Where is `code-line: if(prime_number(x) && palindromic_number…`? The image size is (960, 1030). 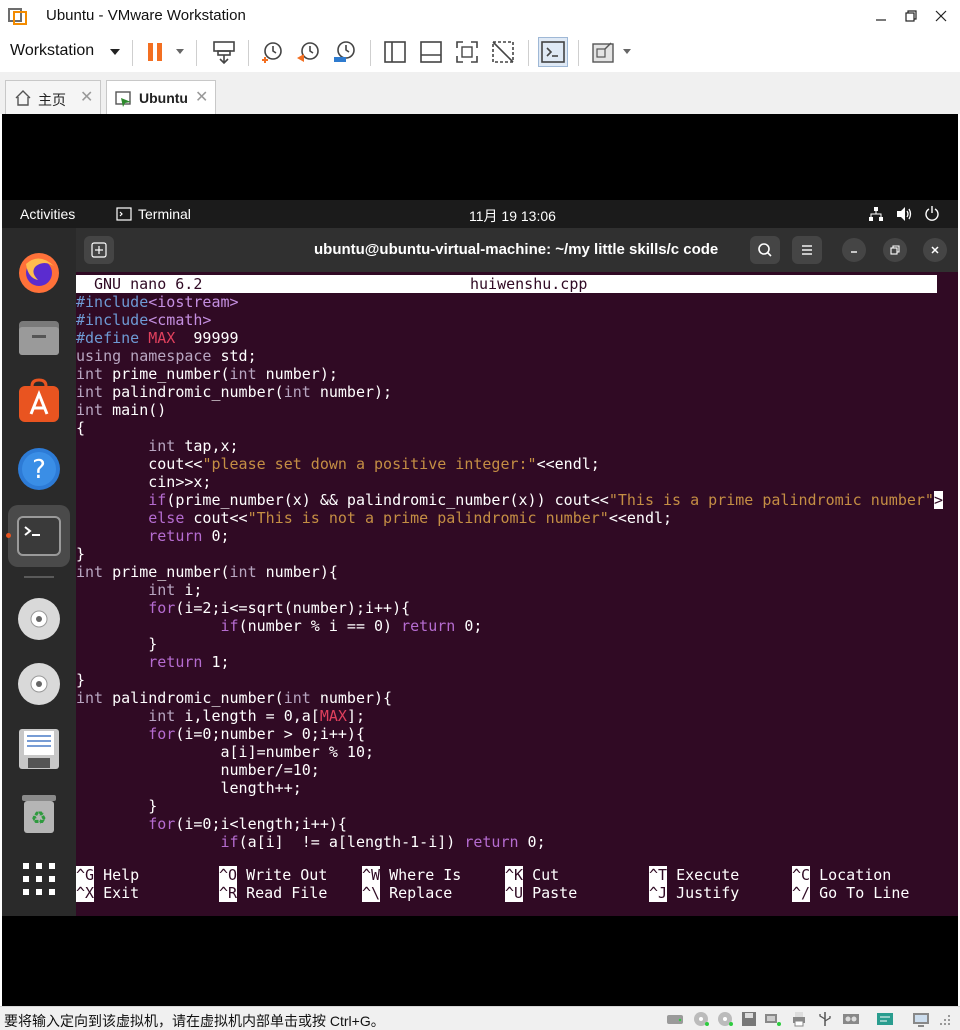 code-line: if(prime_number(x) && palindromic_number… is located at coordinates (509, 500).